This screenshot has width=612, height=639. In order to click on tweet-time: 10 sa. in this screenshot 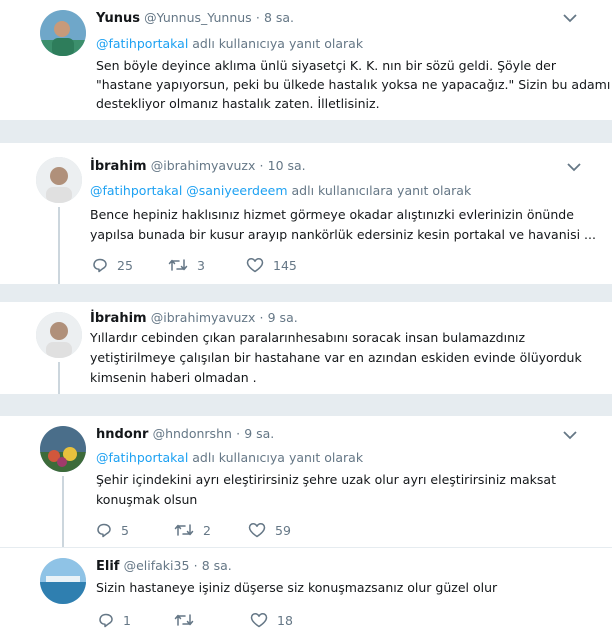, I will do `click(287, 165)`.